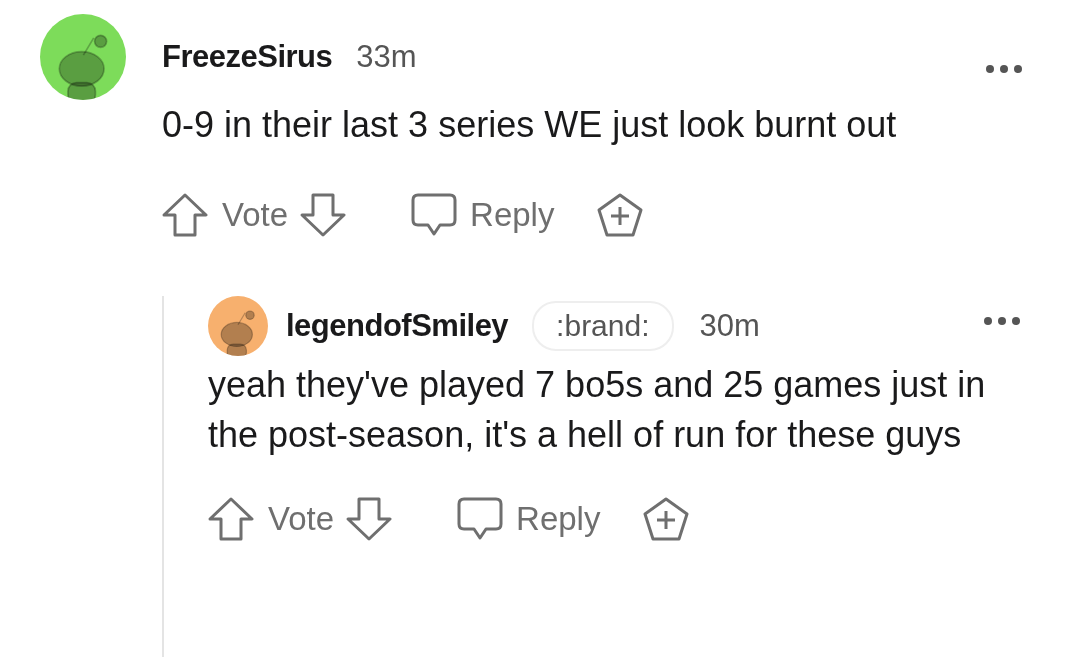  I want to click on comment-text: 0-9 in their last 3 series WE just look burnt out, so click(530, 125).